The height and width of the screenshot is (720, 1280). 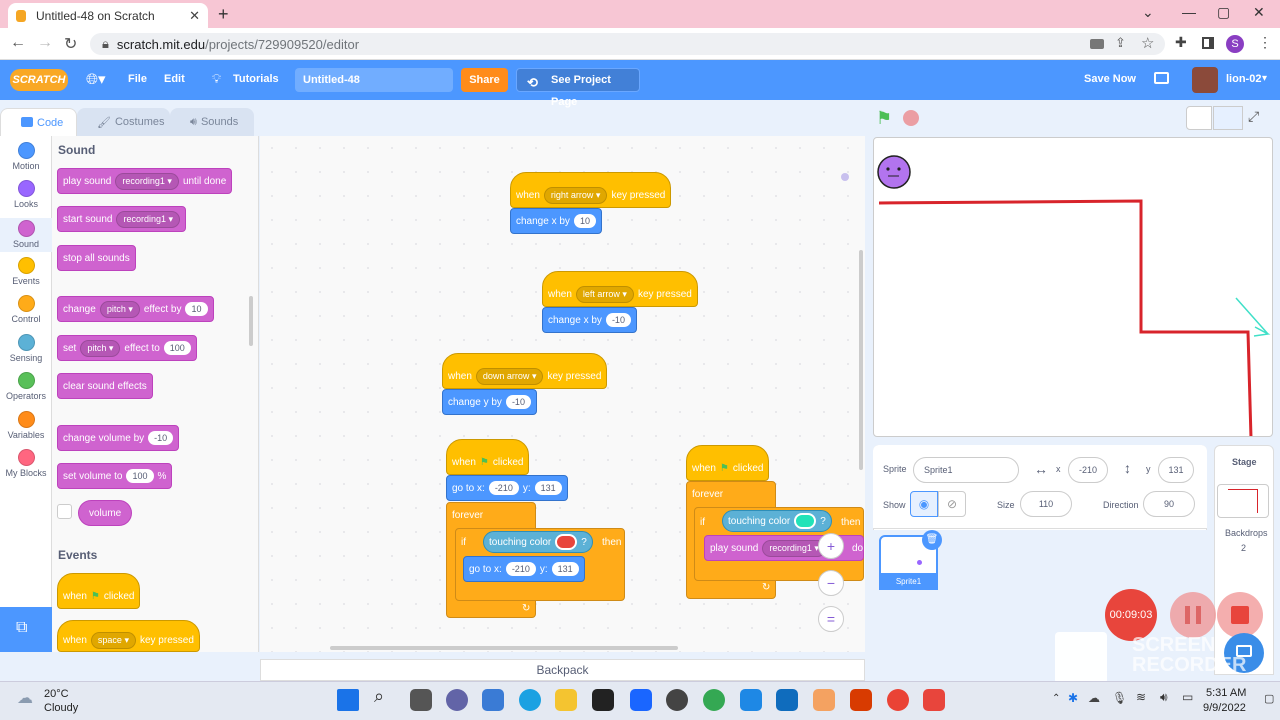 What do you see at coordinates (70, 44) in the screenshot?
I see `reload-icon: ↻` at bounding box center [70, 44].